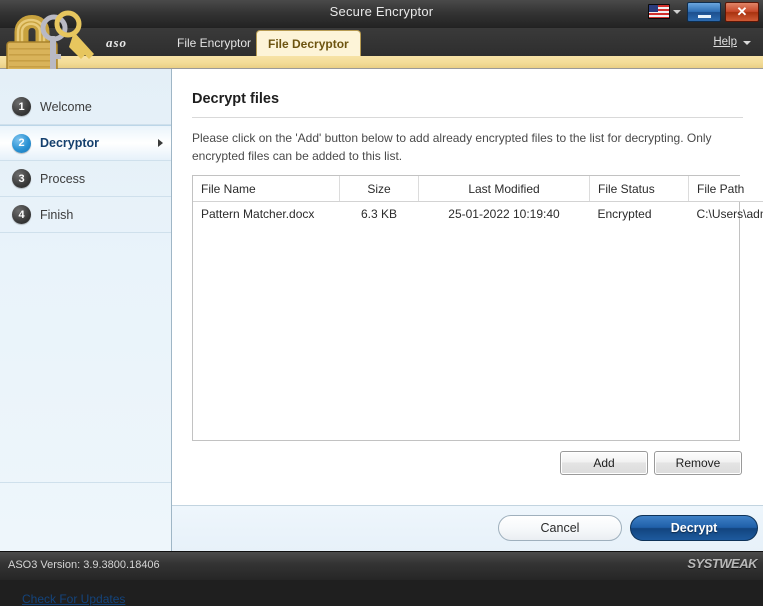 The width and height of the screenshot is (763, 606). I want to click on sidebar-item-process: 3 Process, so click(85, 179).